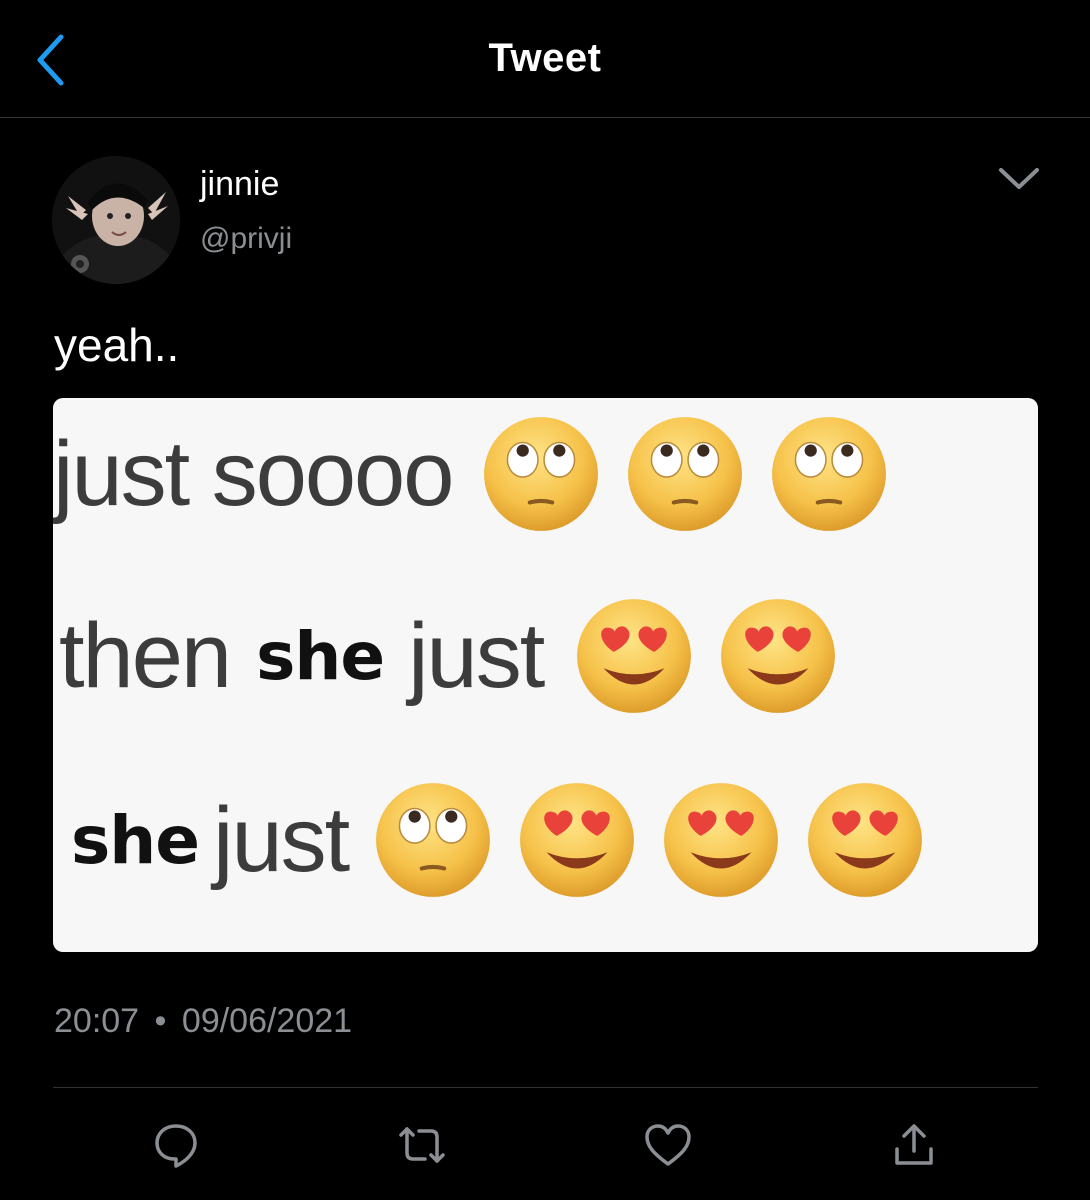 The image size is (1090, 1200). Describe the element at coordinates (267, 1021) in the screenshot. I see `tweet-date: 09/06/2021` at that location.